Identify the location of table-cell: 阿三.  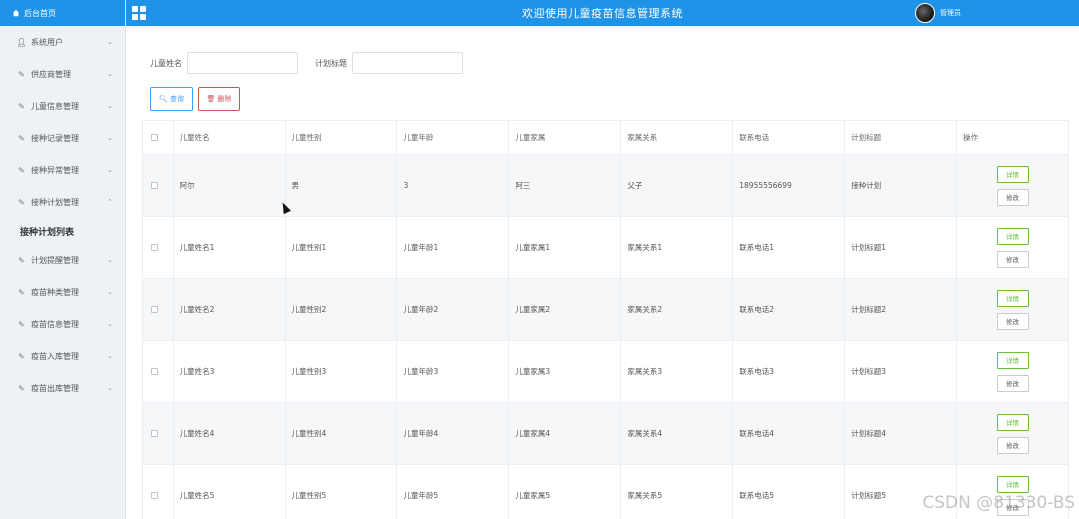
(565, 185).